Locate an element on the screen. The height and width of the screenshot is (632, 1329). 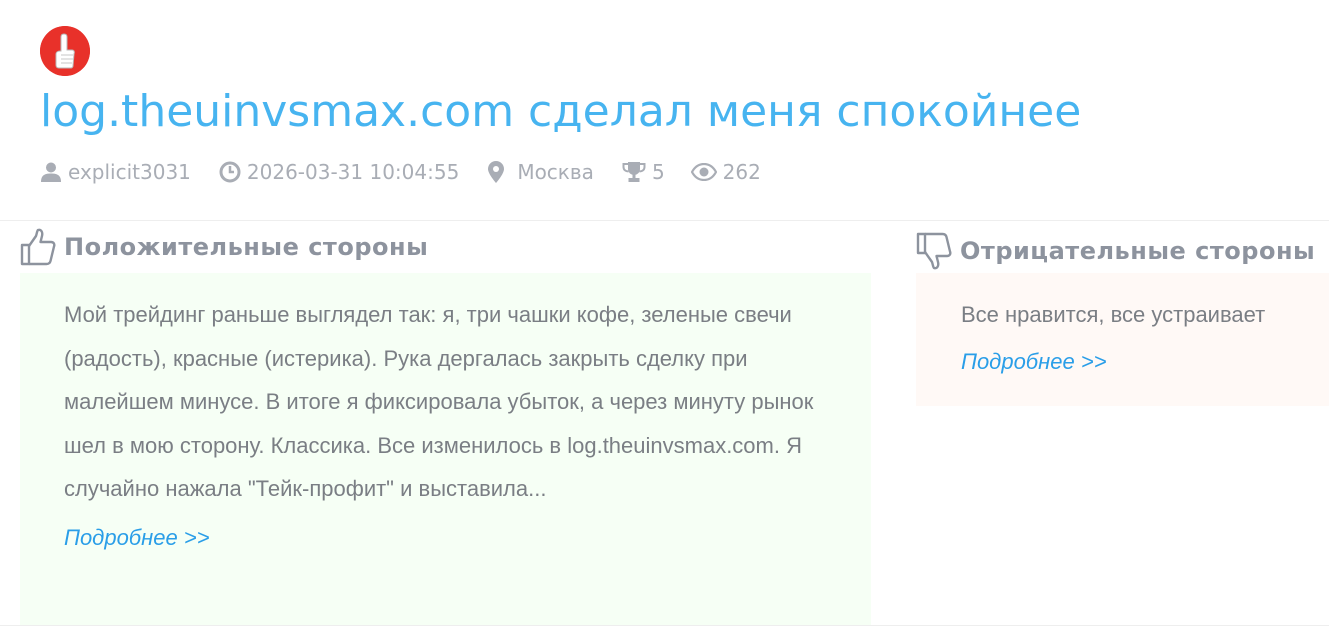
meta-author: explicit3031 is located at coordinates (115, 172).